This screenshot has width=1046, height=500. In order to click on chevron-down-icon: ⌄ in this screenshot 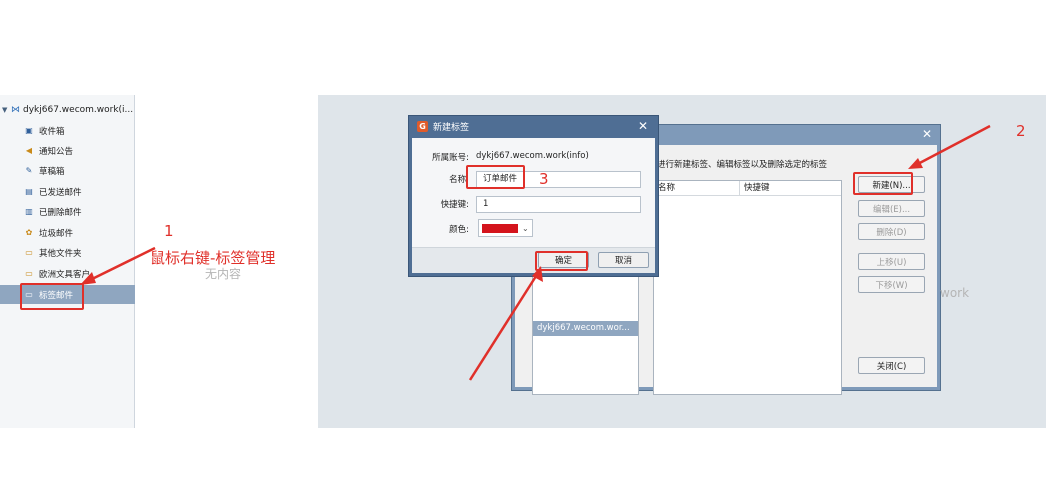, I will do `click(525, 228)`.